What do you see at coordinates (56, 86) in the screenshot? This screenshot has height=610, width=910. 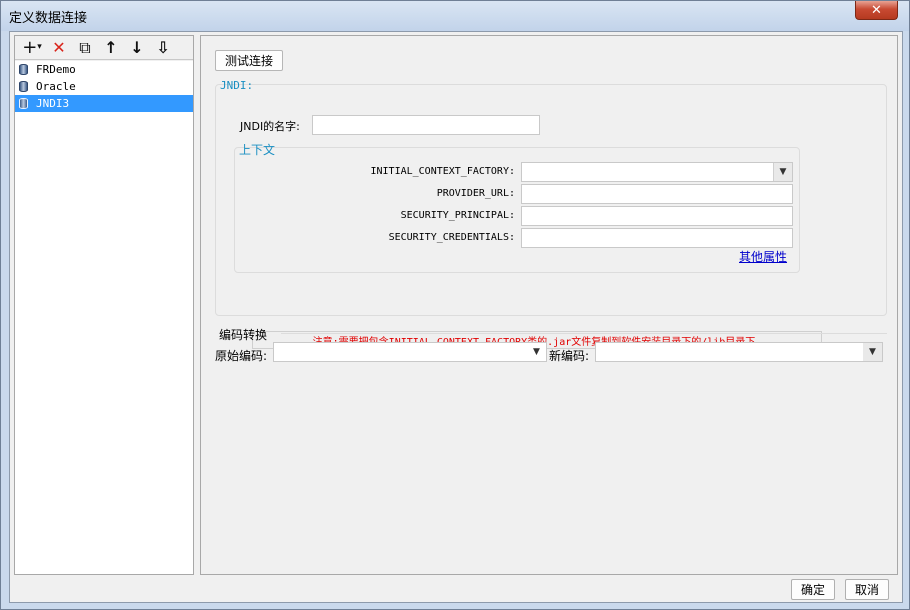 I see `connection-name: Oracle` at bounding box center [56, 86].